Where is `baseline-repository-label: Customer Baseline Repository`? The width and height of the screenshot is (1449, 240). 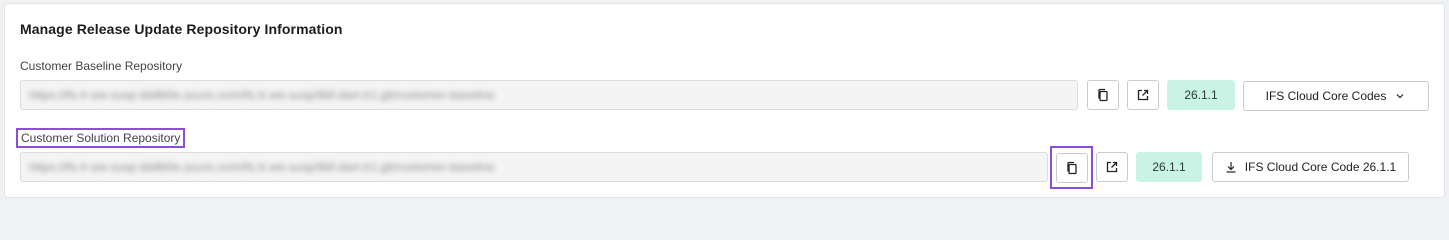
baseline-repository-label: Customer Baseline Repository is located at coordinates (101, 66).